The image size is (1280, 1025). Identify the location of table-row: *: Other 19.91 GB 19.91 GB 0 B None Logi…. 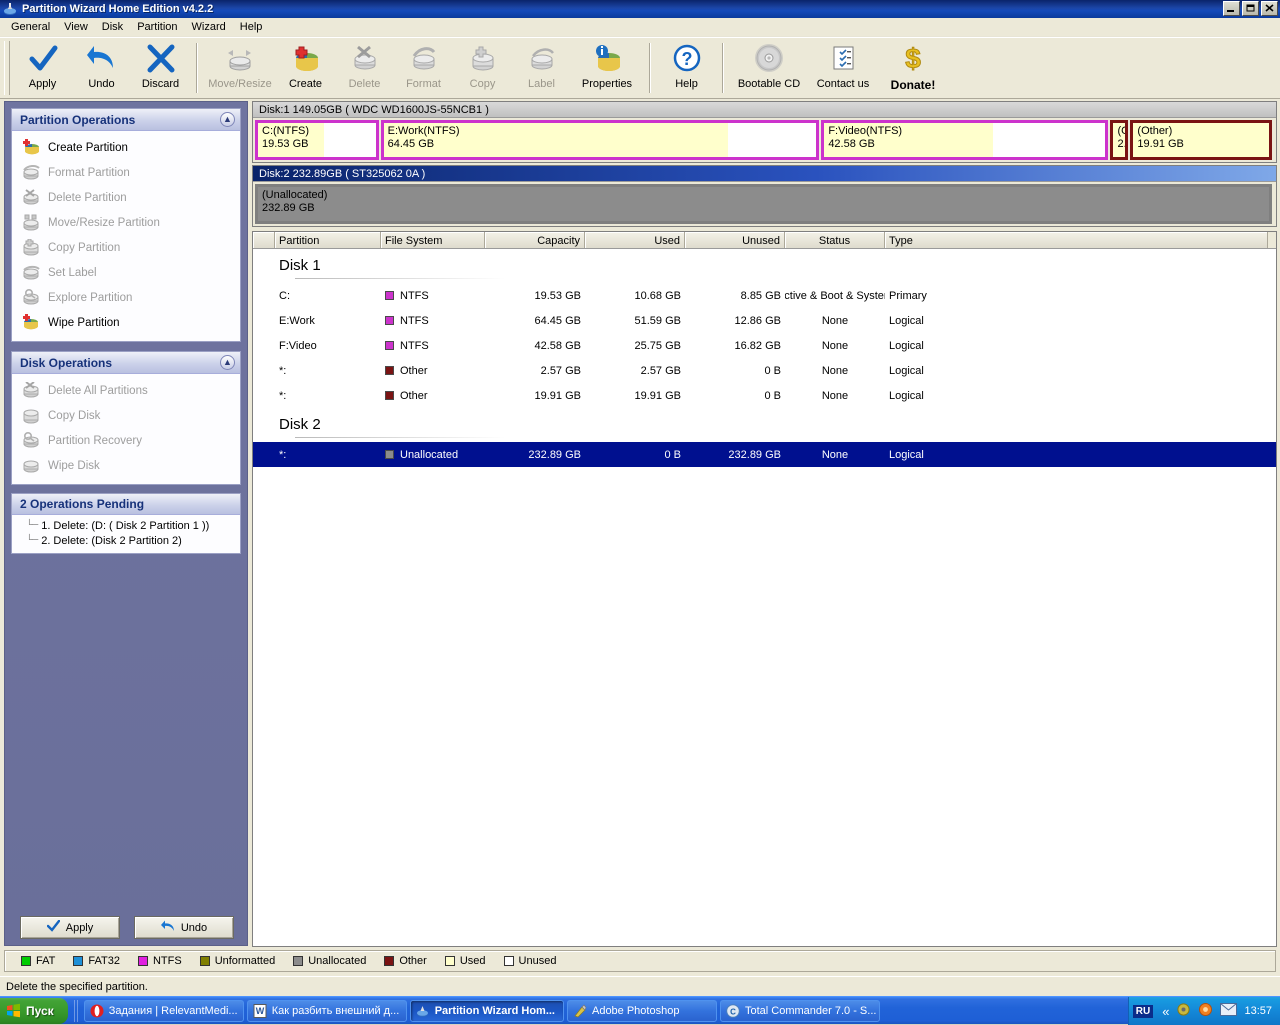
(764, 395).